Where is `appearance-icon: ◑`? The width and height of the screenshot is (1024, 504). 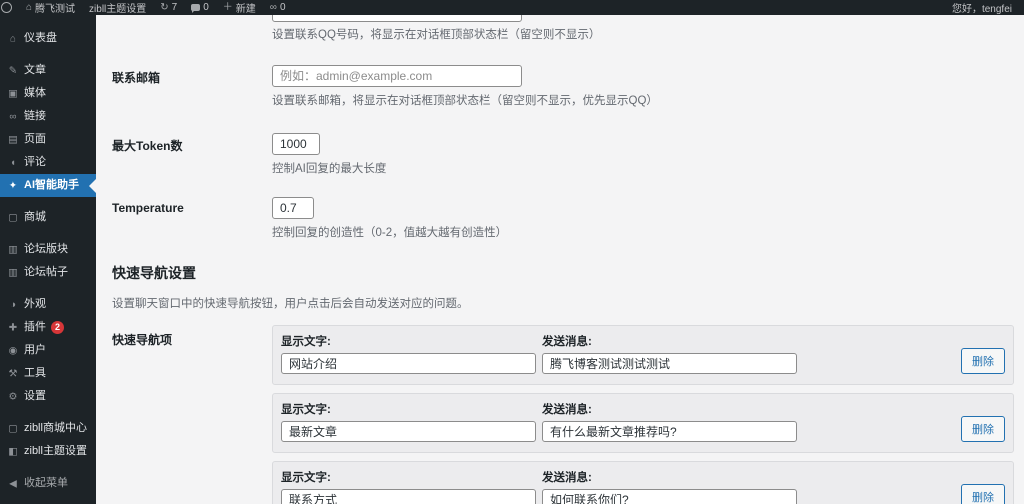
appearance-icon: ◑ is located at coordinates (13, 304).